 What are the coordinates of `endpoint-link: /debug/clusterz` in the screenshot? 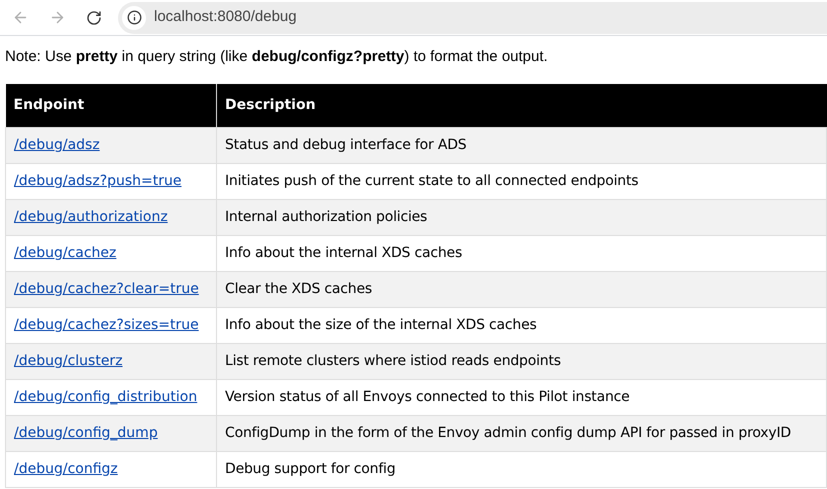 It's located at (68, 361).